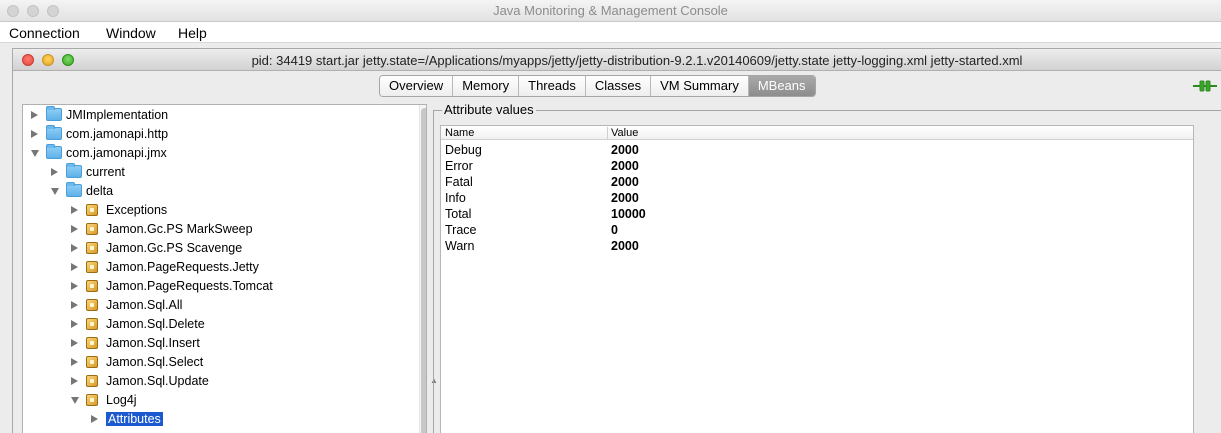  What do you see at coordinates (224, 324) in the screenshot?
I see `tree-node: Jamon.Sql.Delete` at bounding box center [224, 324].